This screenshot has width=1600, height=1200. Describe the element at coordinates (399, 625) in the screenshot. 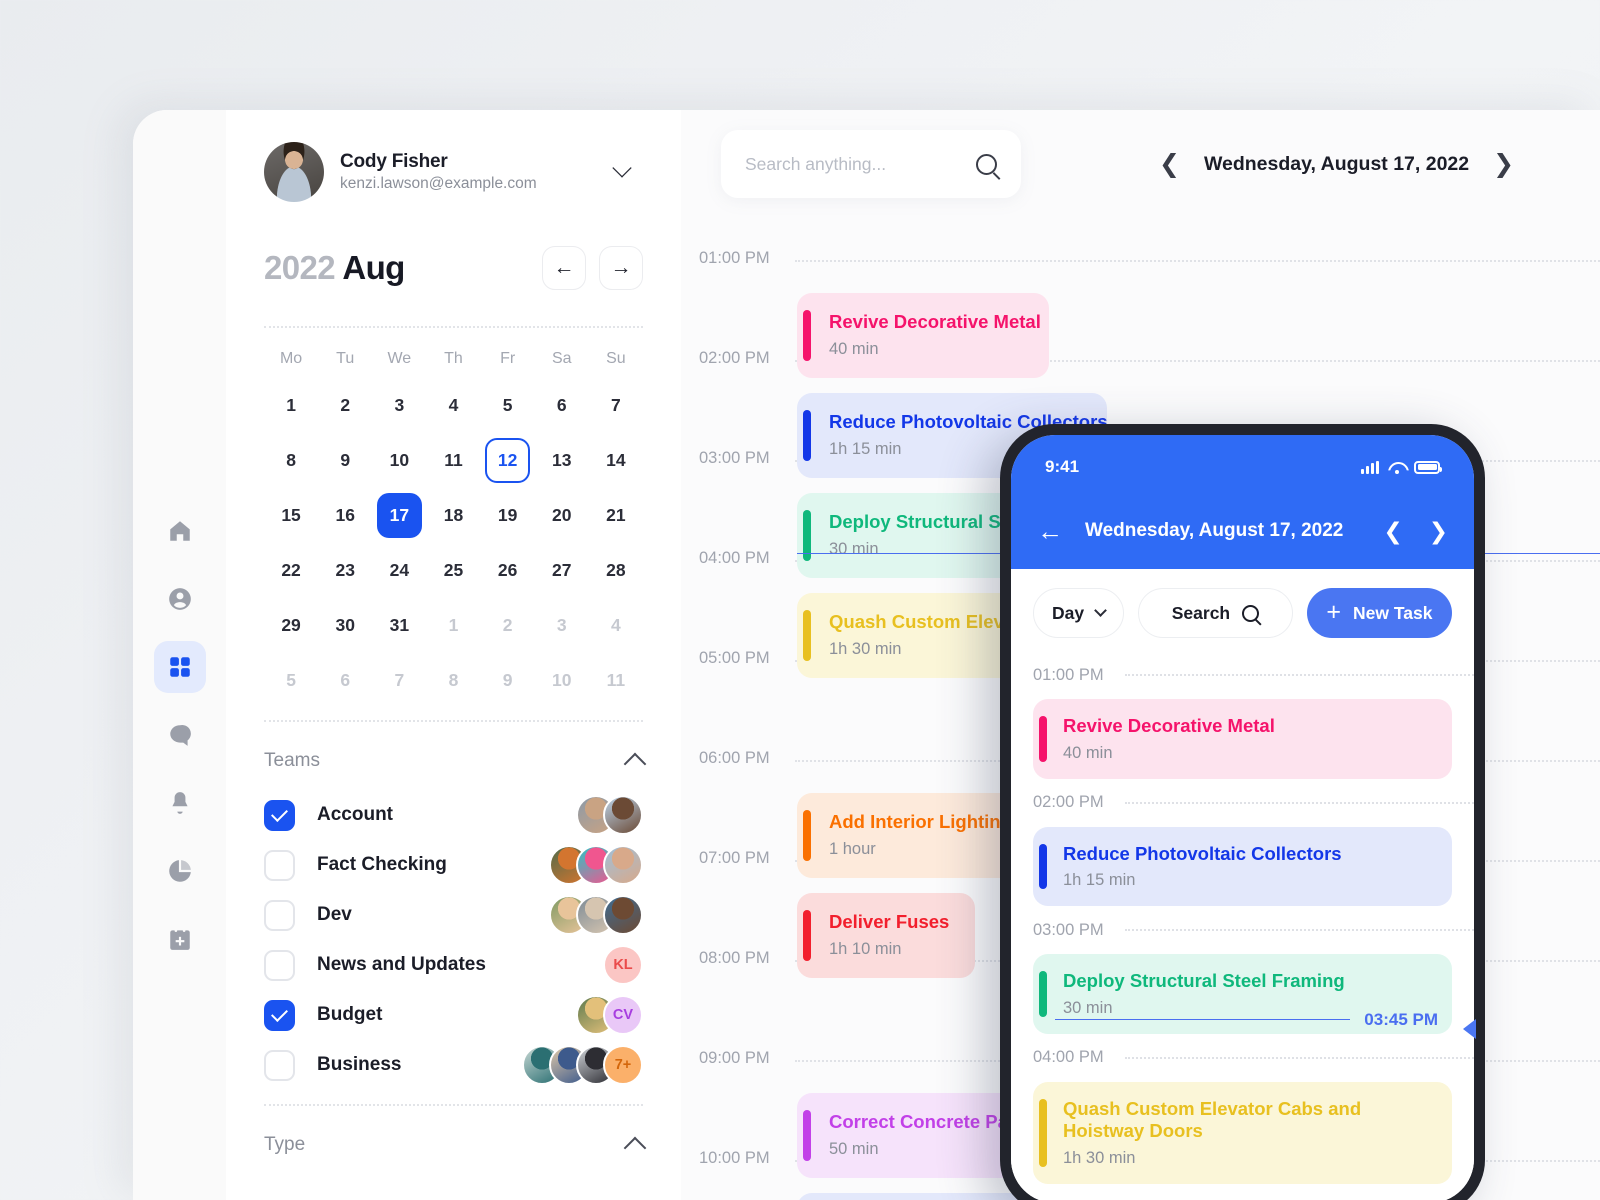

I see `calendar-day-31: 31` at that location.